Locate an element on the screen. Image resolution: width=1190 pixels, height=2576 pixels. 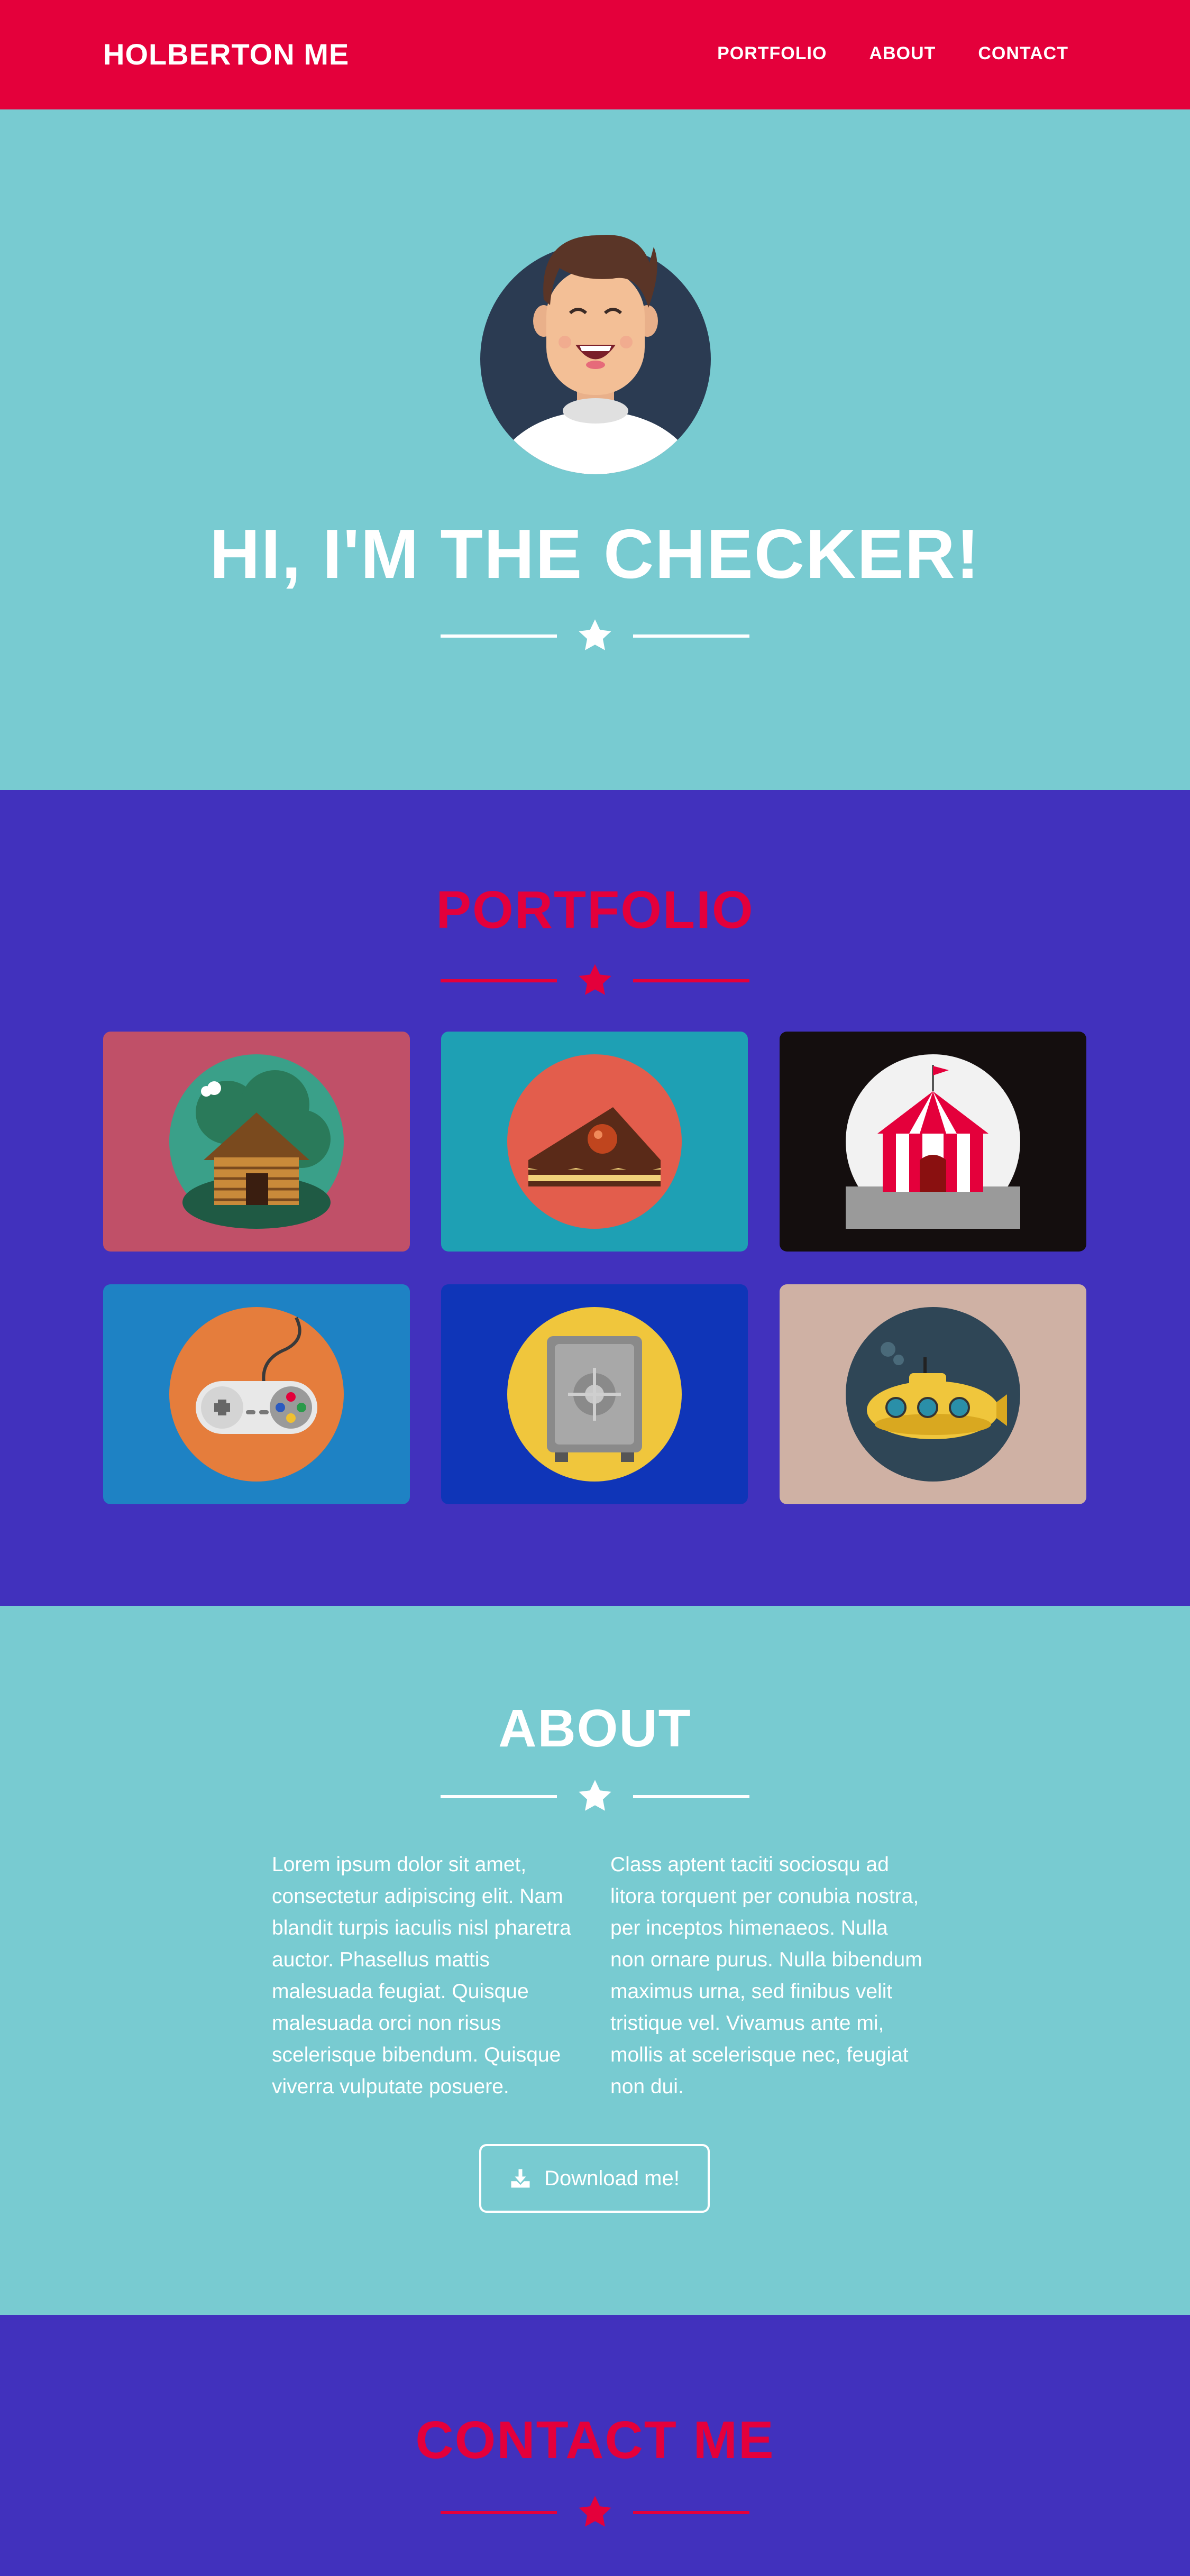
download-button: Download me! is located at coordinates (594, 2178).